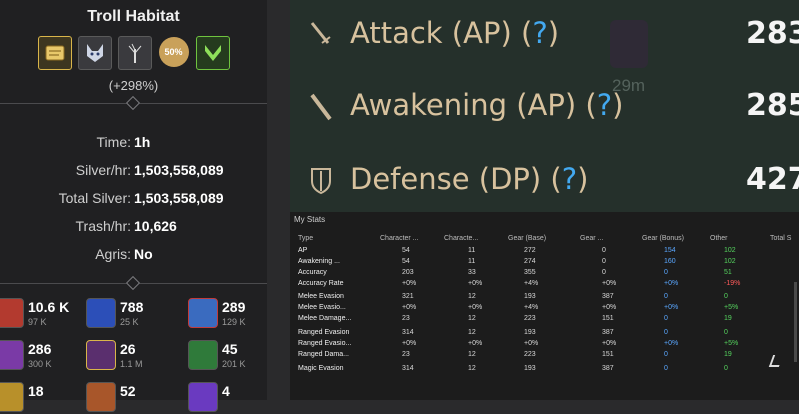 This screenshot has width=799, height=414. I want to click on sword-icon, so click(321, 34).